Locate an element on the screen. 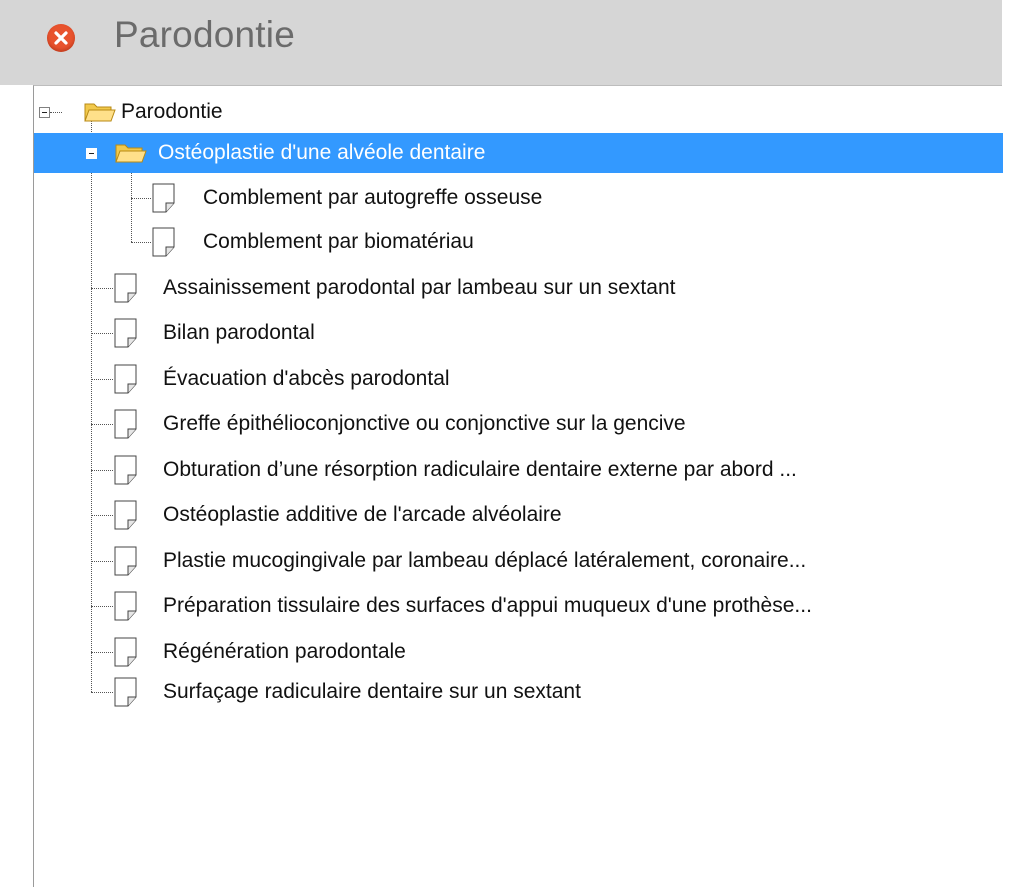 The width and height of the screenshot is (1020, 887). tree-root-label: Parodontie is located at coordinates (172, 111).